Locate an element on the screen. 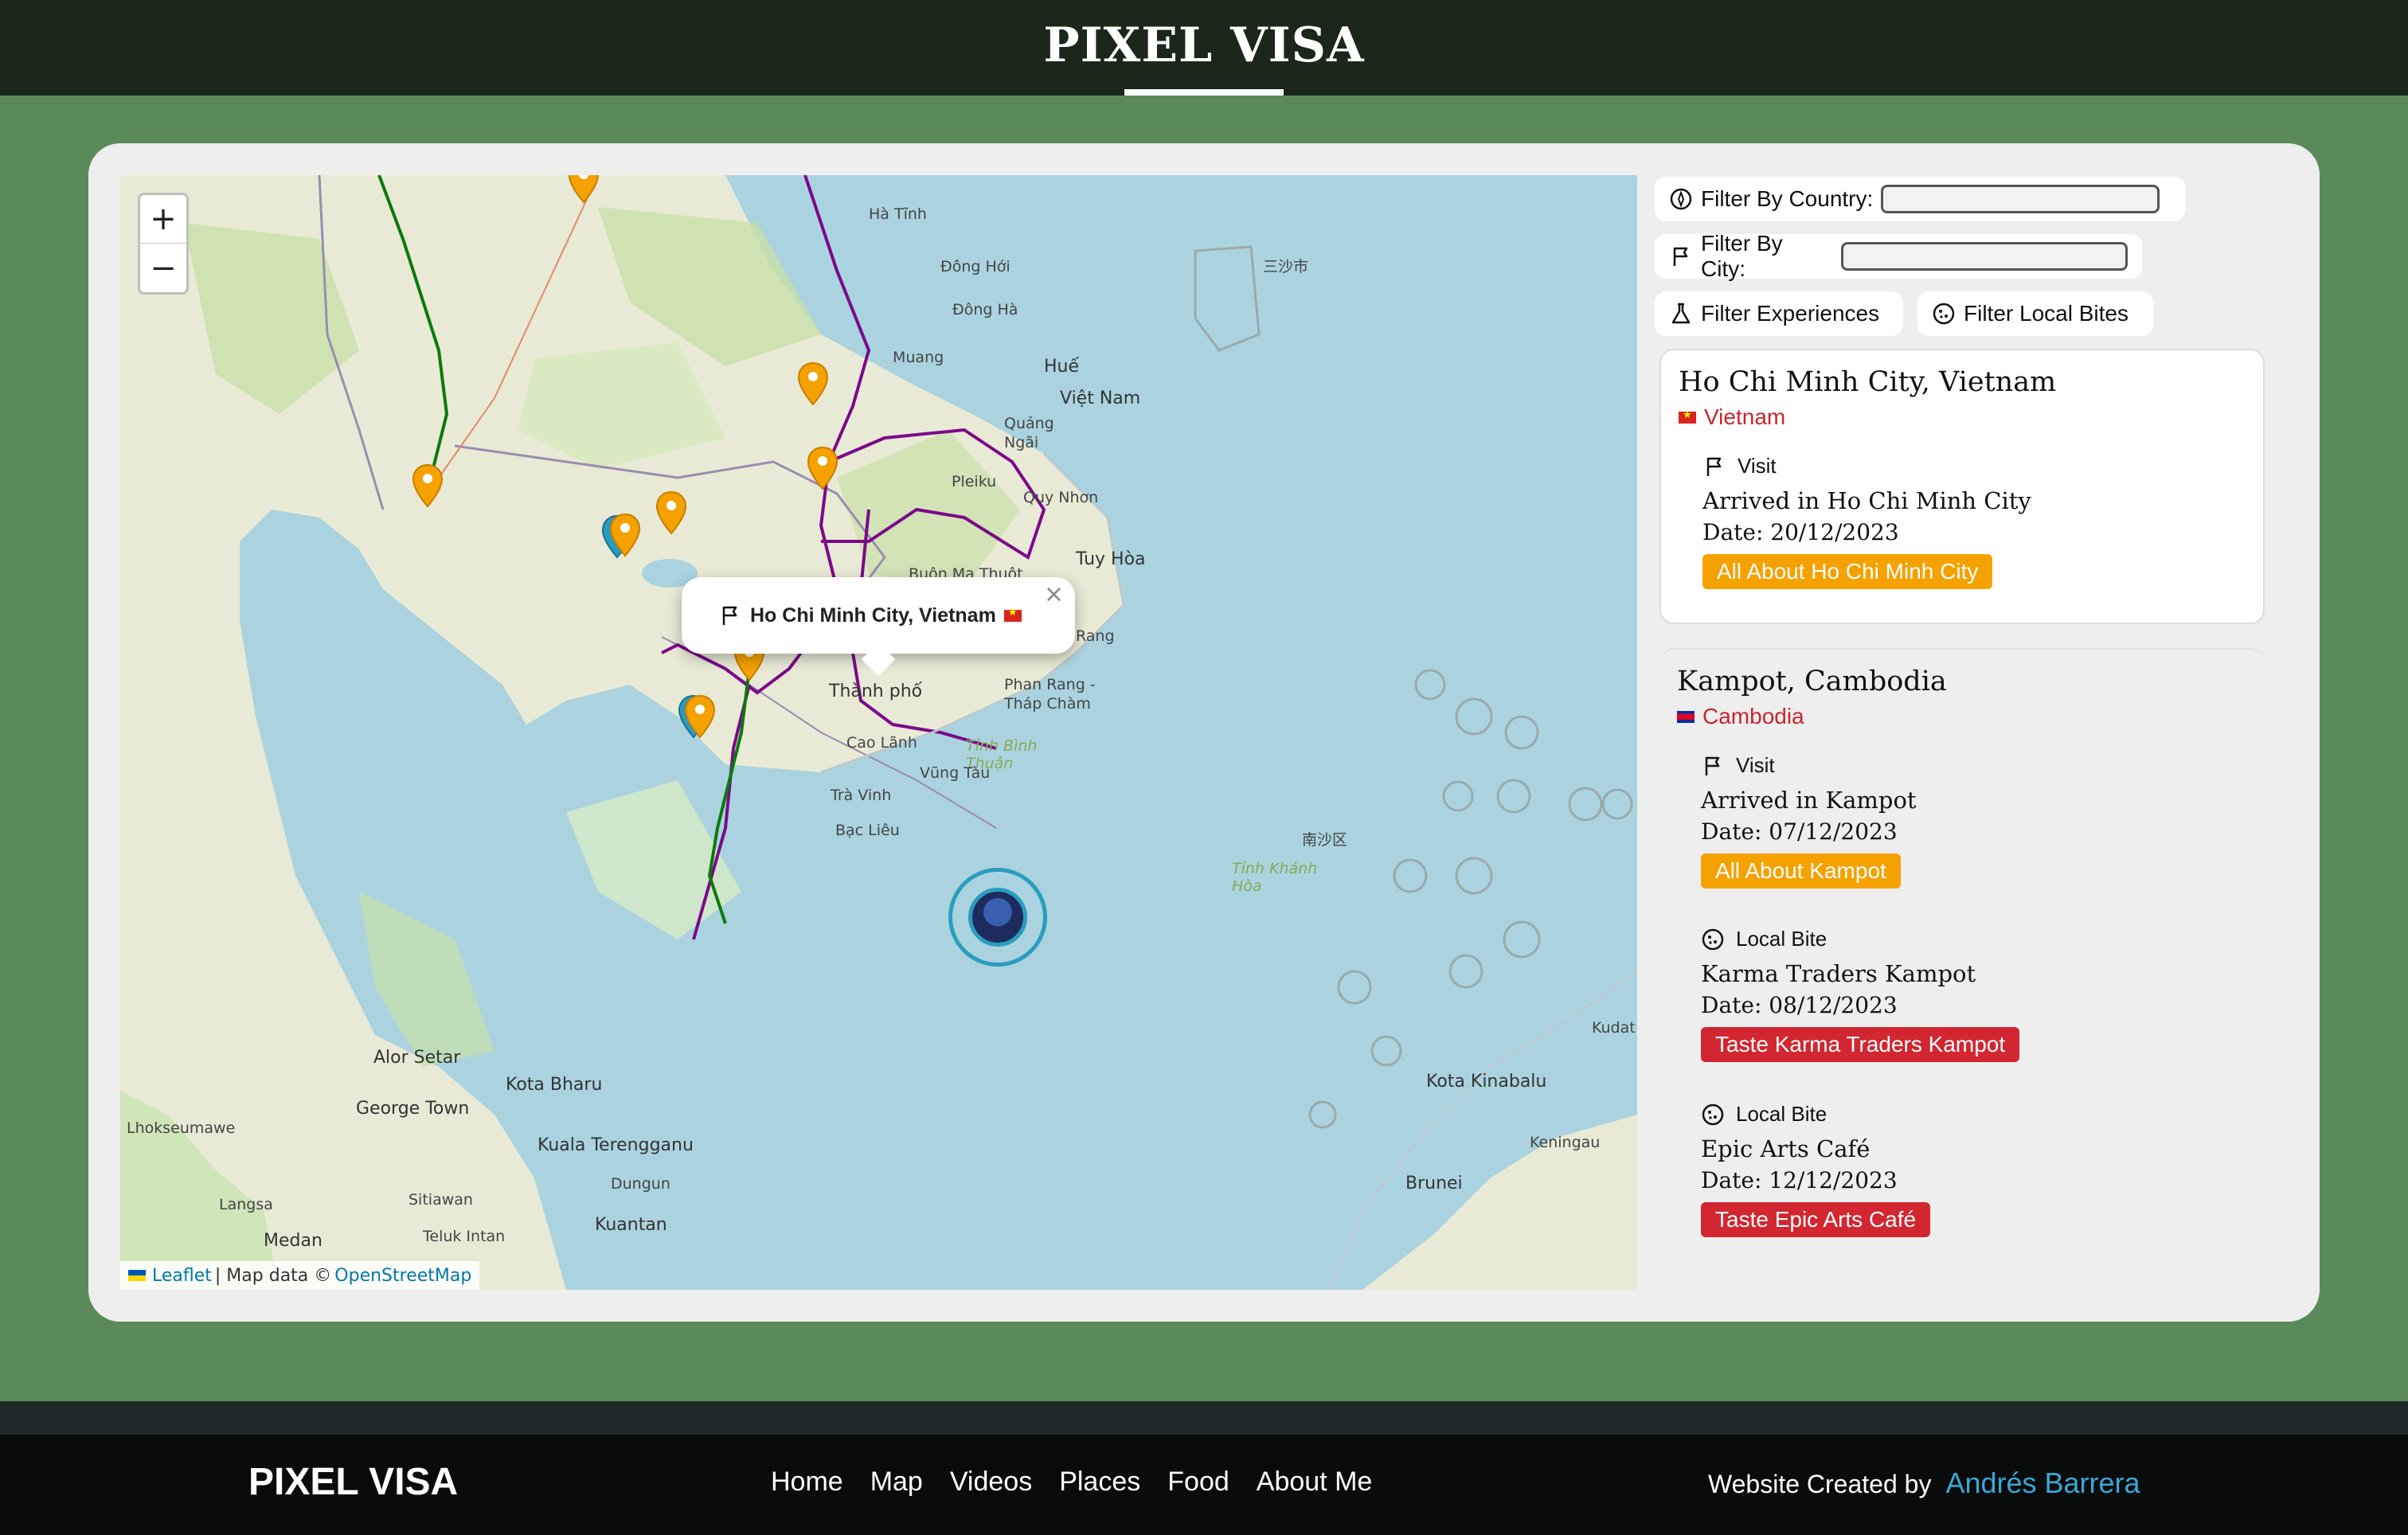 The image size is (2408, 1535). entry-date: Date: 12/12/2023 is located at coordinates (1799, 1180).